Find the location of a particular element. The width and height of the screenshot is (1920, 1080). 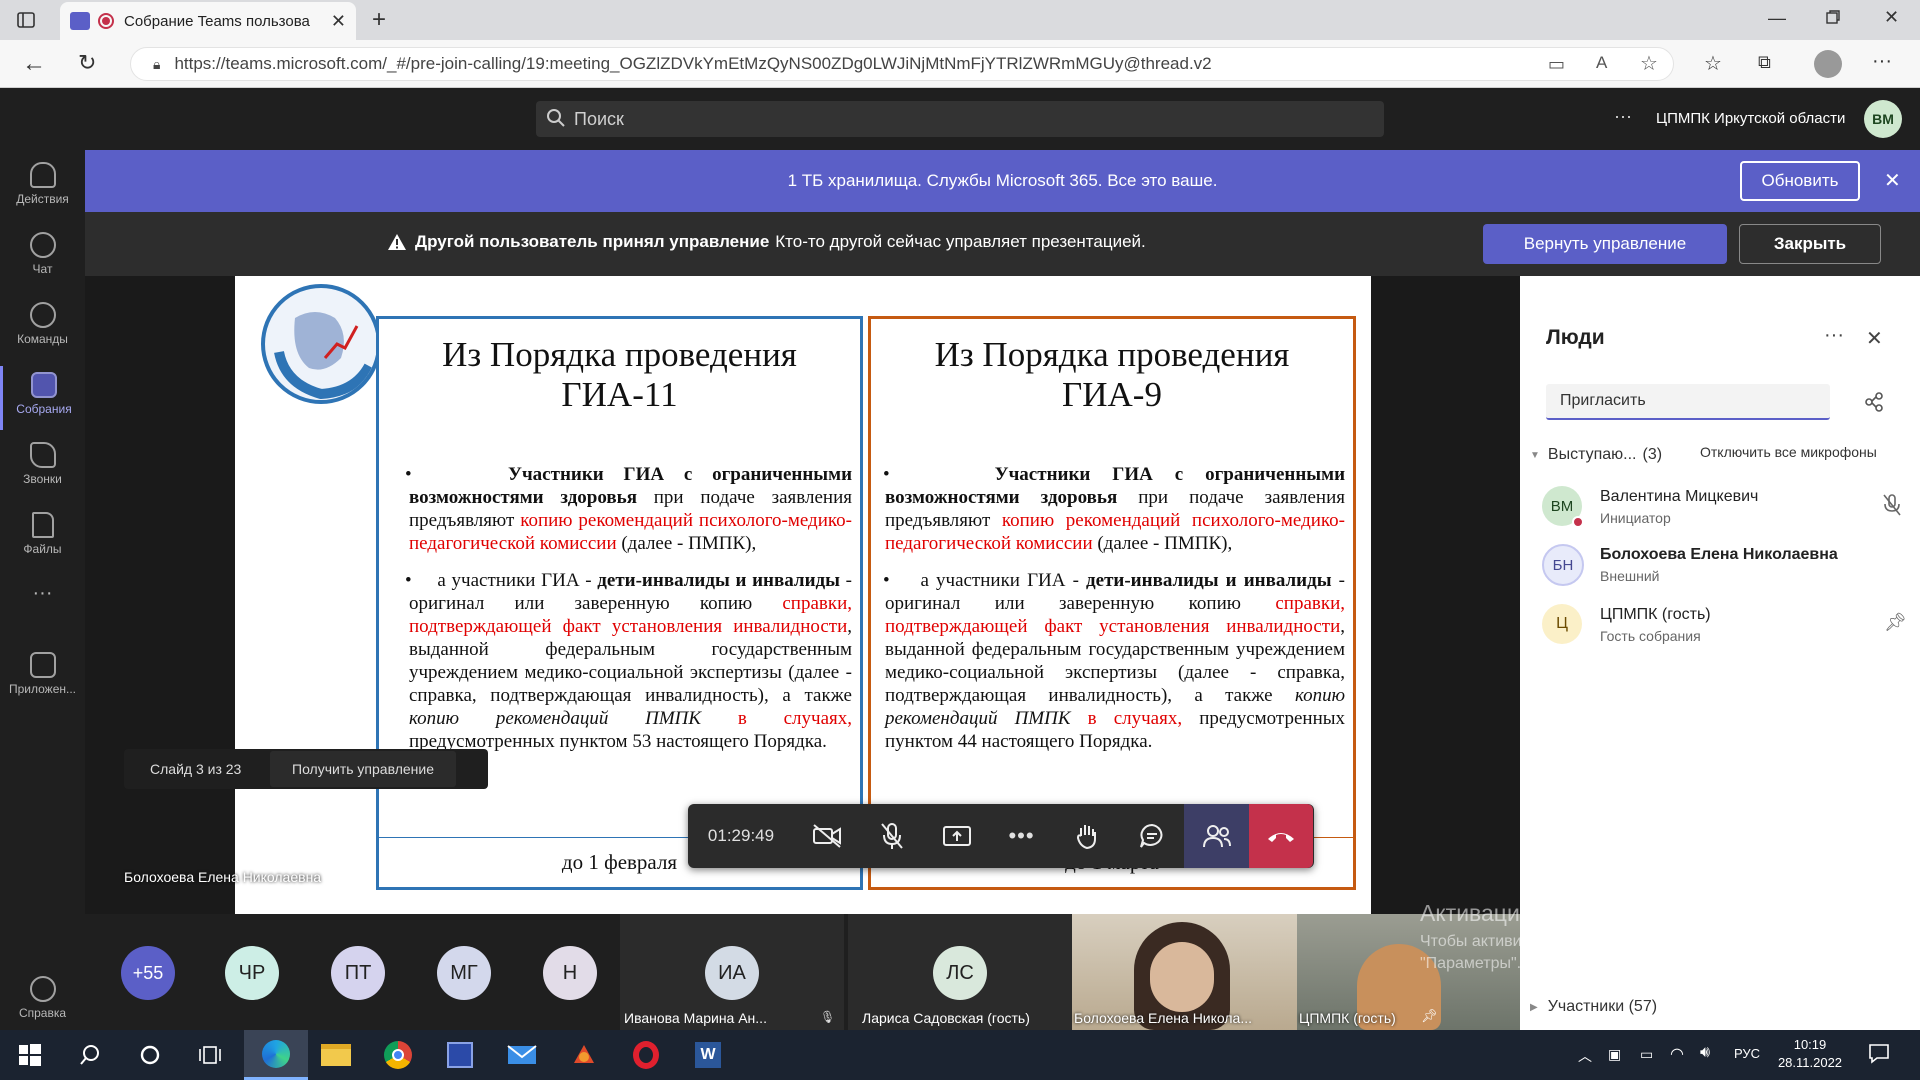

cortana-icon is located at coordinates (150, 1055).